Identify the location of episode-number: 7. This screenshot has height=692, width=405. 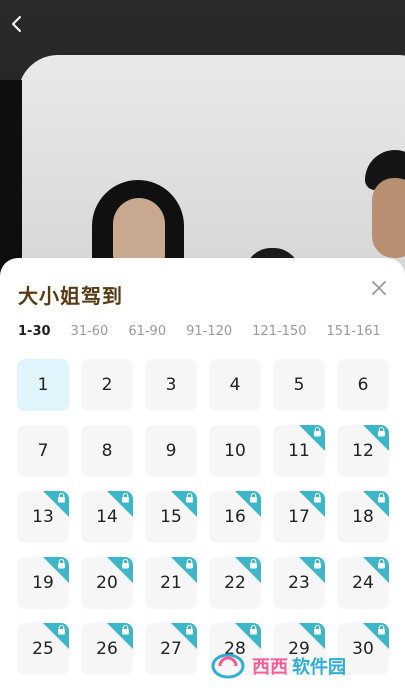
(43, 451).